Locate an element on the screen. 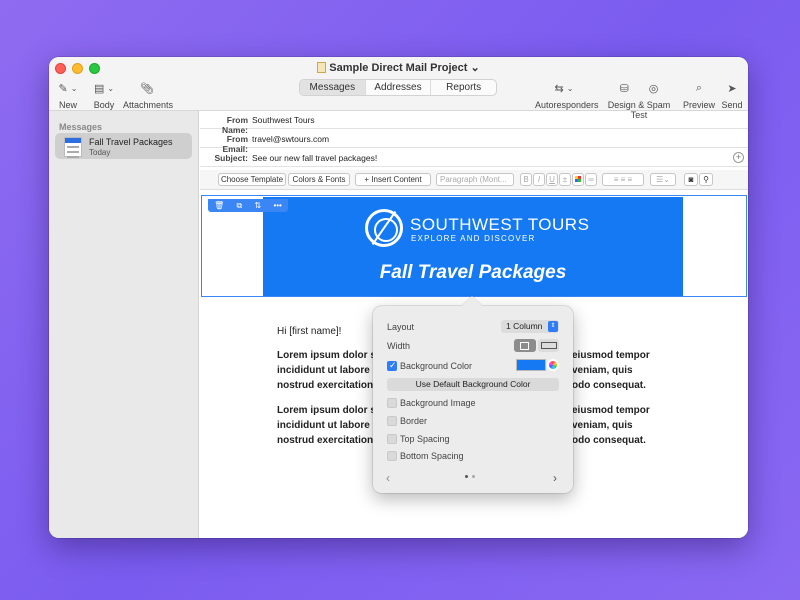 The width and height of the screenshot is (800, 600). italic-button: I is located at coordinates (539, 179).